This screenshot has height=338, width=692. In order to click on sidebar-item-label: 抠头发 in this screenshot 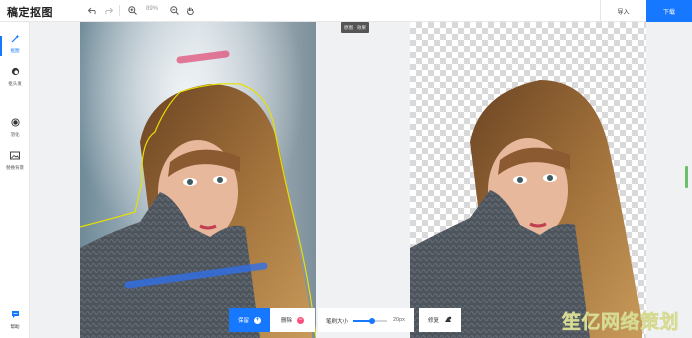, I will do `click(15, 83)`.